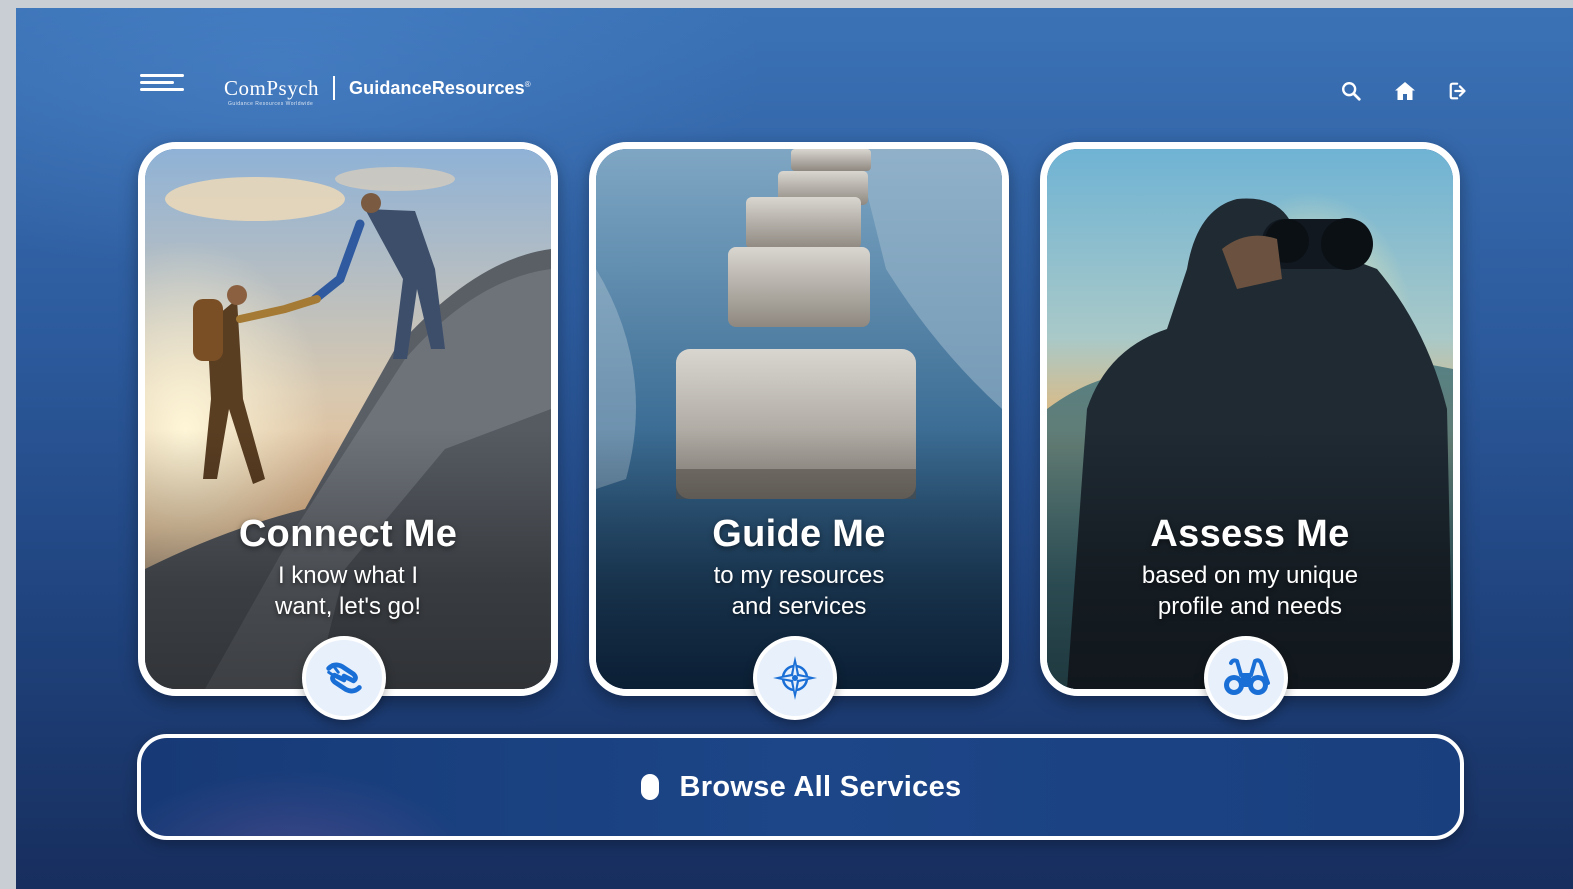 The height and width of the screenshot is (889, 1573). Describe the element at coordinates (799, 591) in the screenshot. I see `card-subtitle: to my resources and services` at that location.